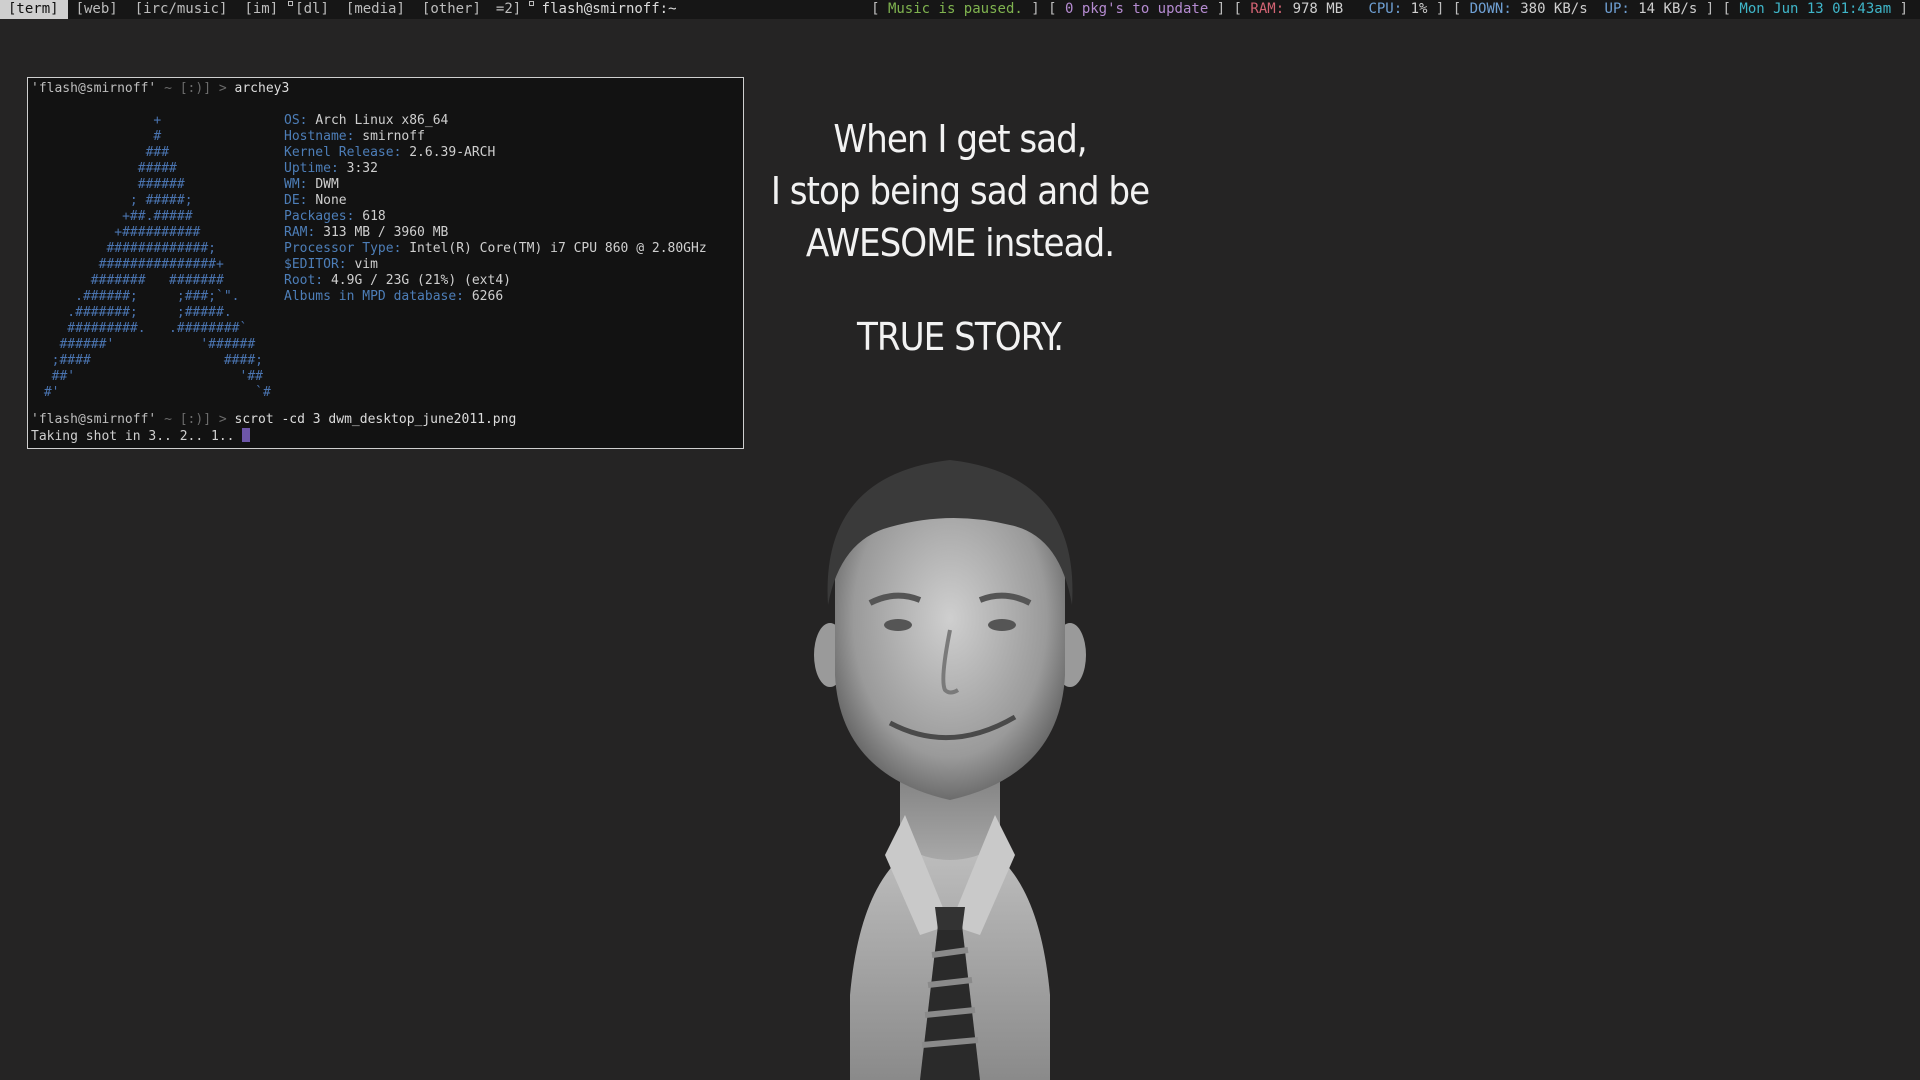 This screenshot has width=1920, height=1080. I want to click on ascii-art-line: #########. .########`, so click(142, 328).